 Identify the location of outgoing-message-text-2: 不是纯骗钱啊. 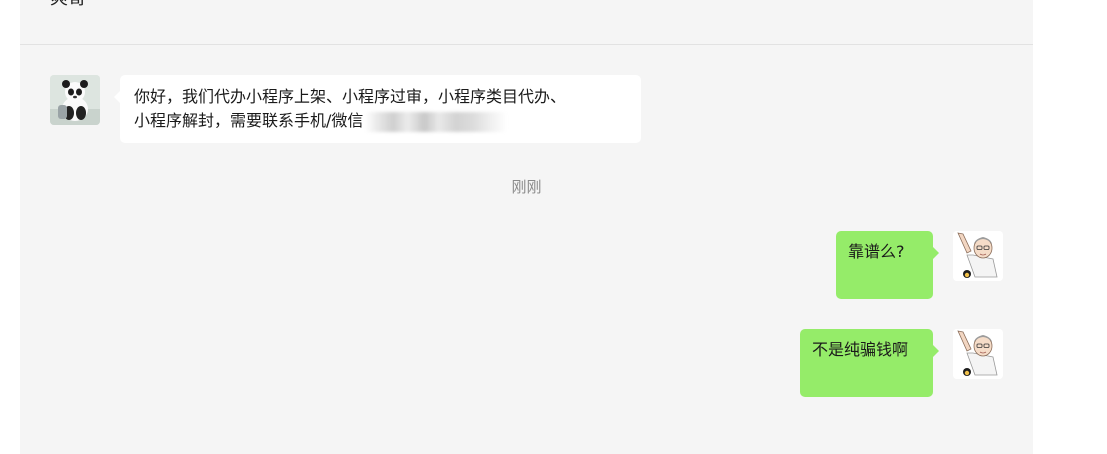
(860, 349).